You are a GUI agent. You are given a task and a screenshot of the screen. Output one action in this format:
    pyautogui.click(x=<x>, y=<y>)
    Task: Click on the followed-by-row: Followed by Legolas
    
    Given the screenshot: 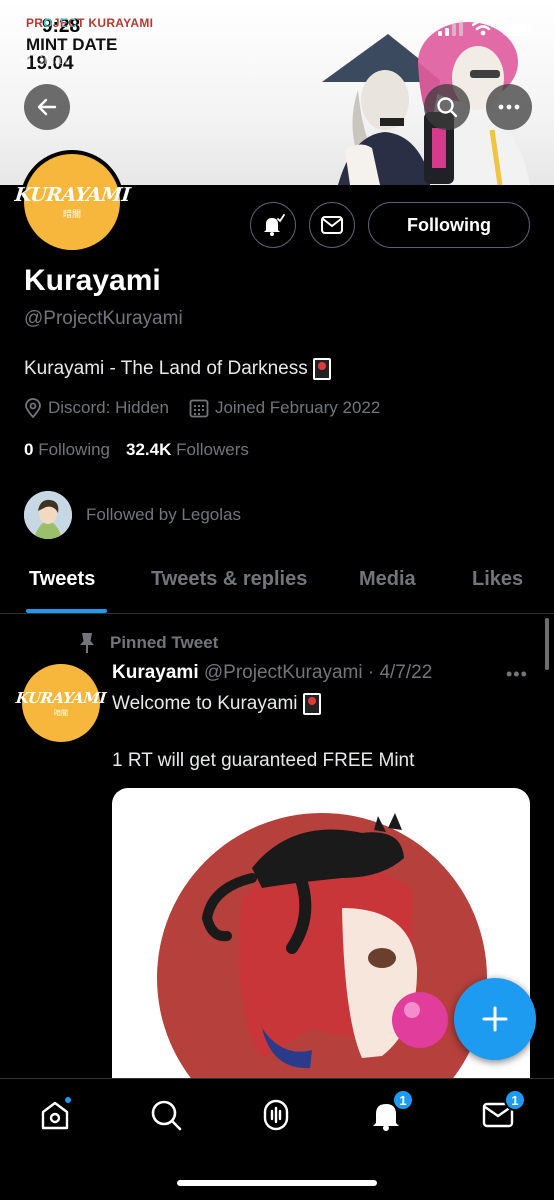 What is the action you would take?
    pyautogui.click(x=132, y=515)
    